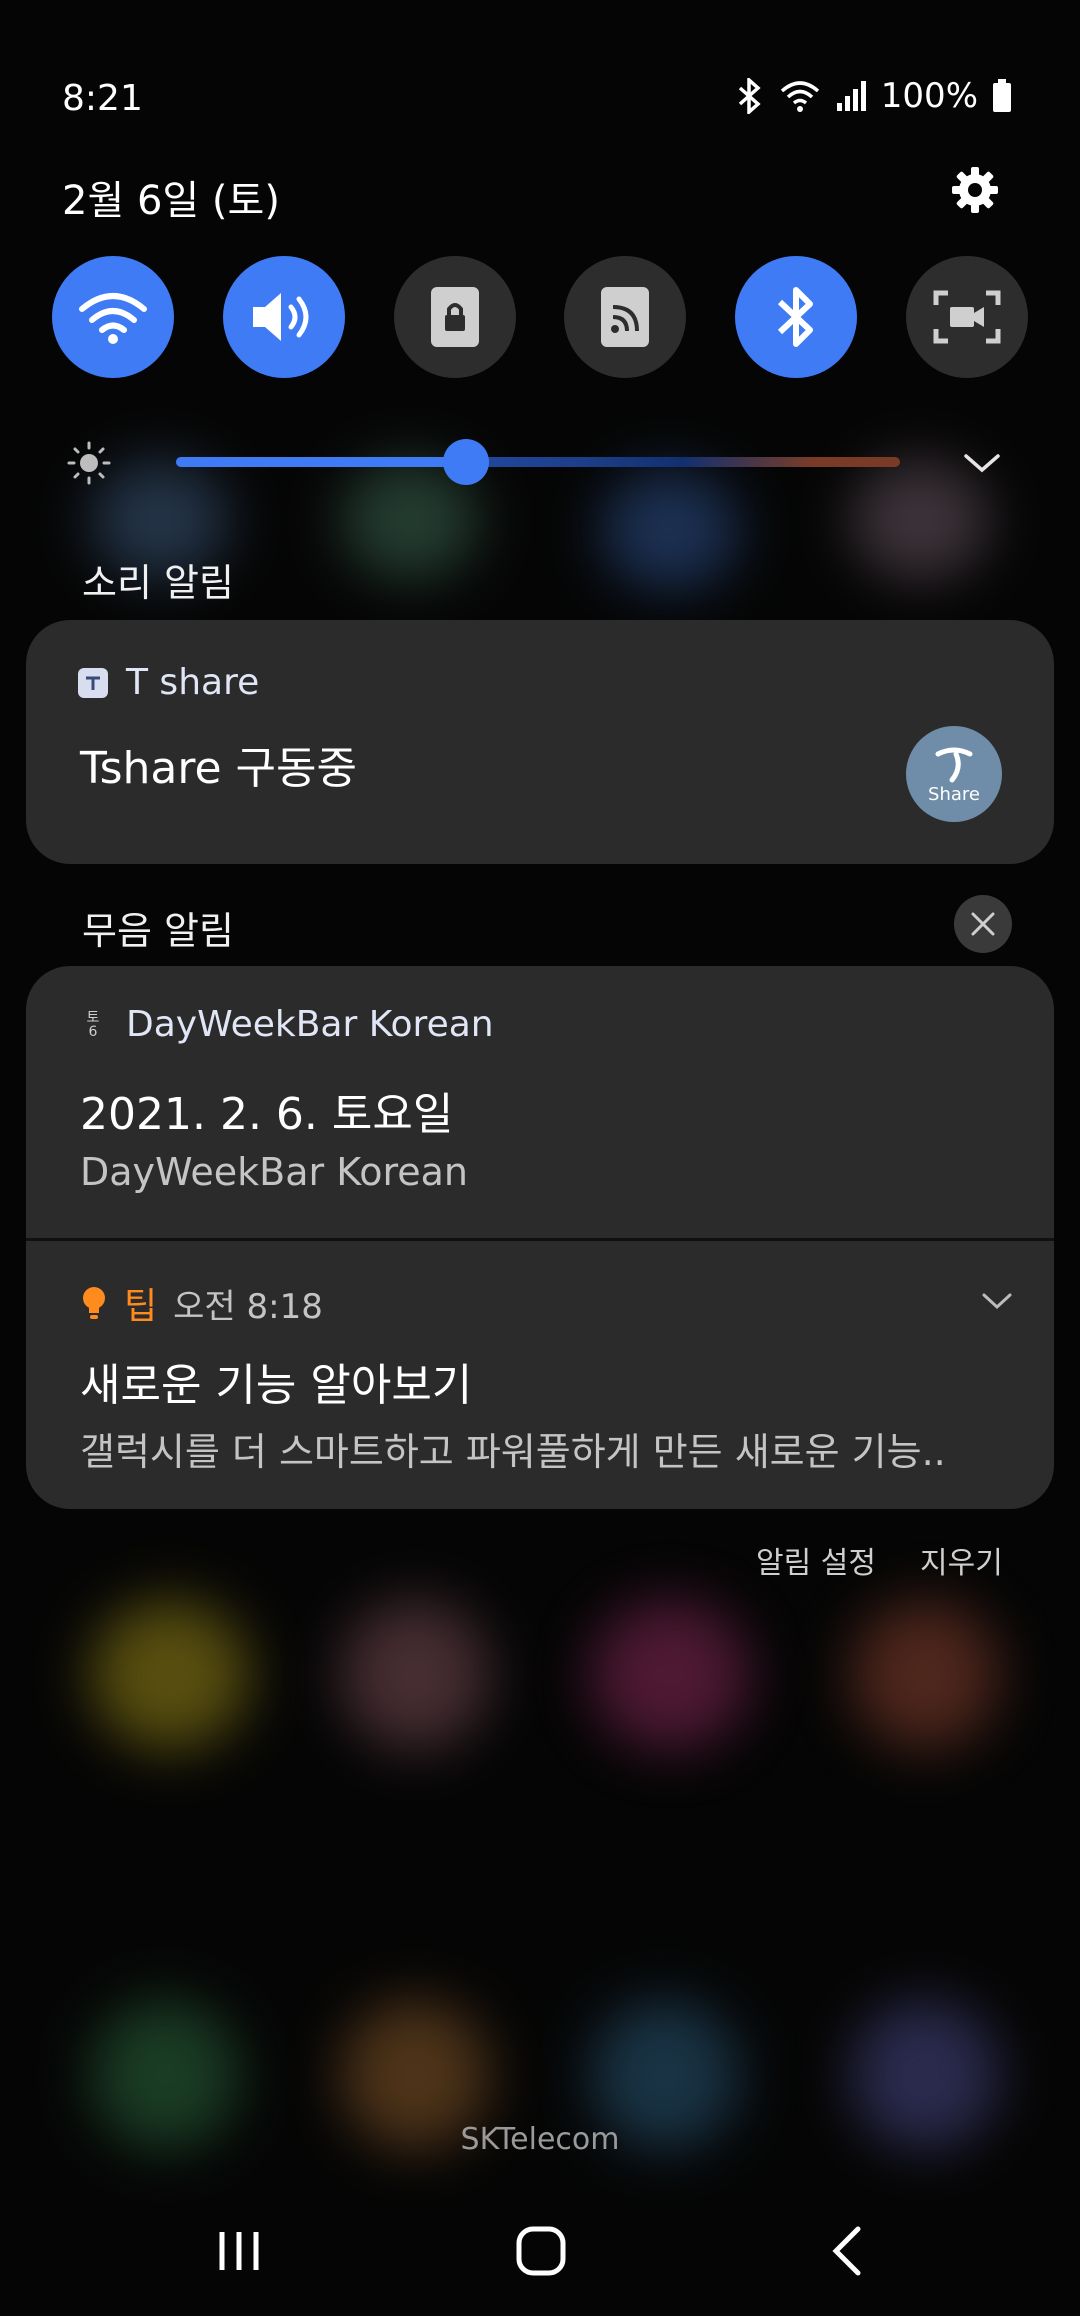 This screenshot has height=2316, width=1080. I want to click on quick-settings-row, so click(540, 318).